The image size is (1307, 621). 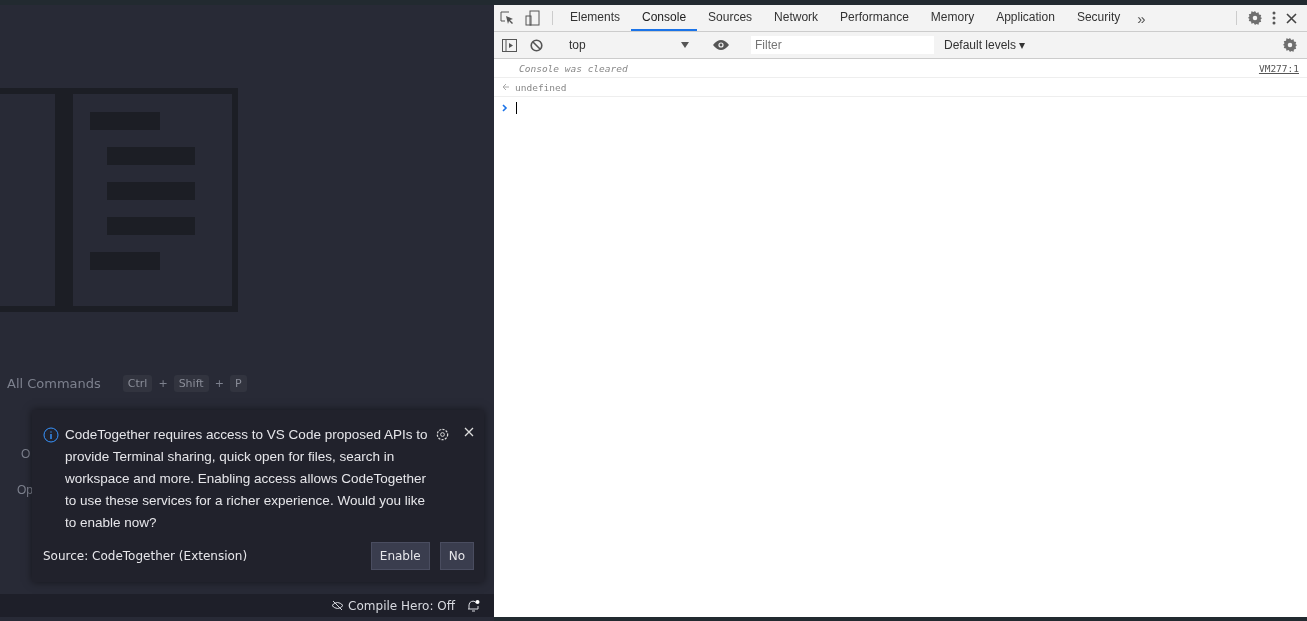 What do you see at coordinates (685, 45) in the screenshot?
I see `dropdown-arrow-icon` at bounding box center [685, 45].